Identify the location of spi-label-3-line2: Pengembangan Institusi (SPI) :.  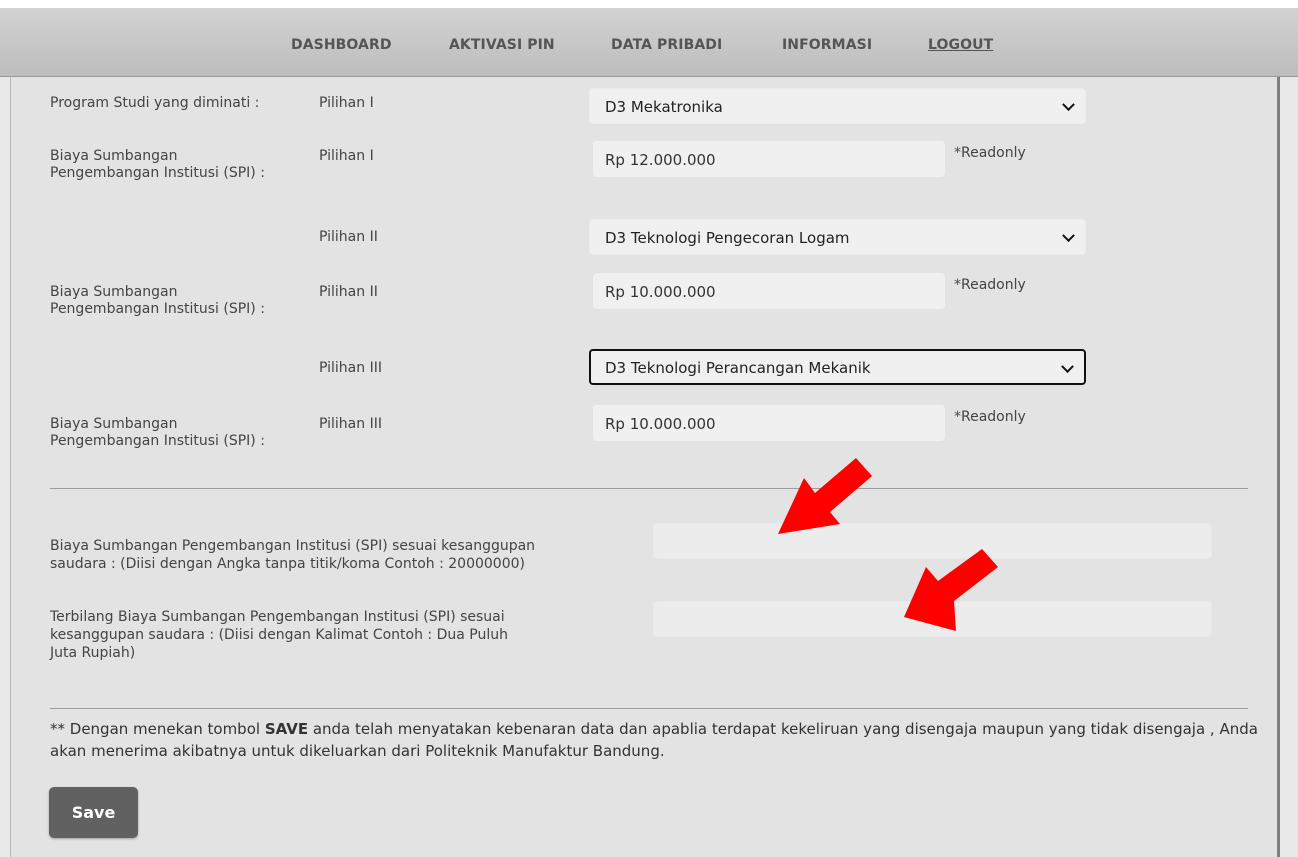
(157, 441).